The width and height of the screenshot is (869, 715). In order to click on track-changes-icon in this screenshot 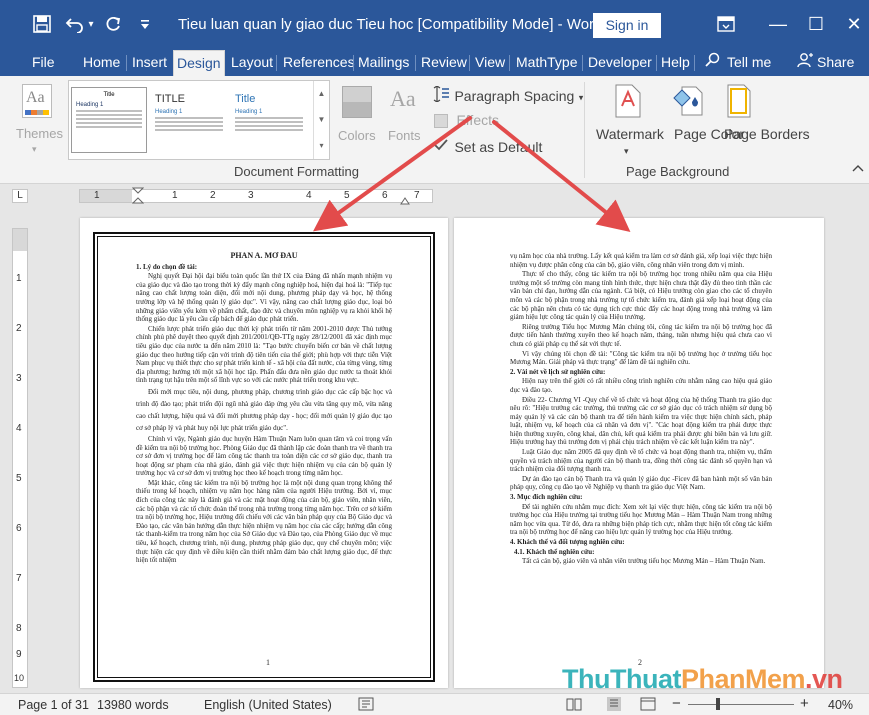, I will do `click(366, 705)`.